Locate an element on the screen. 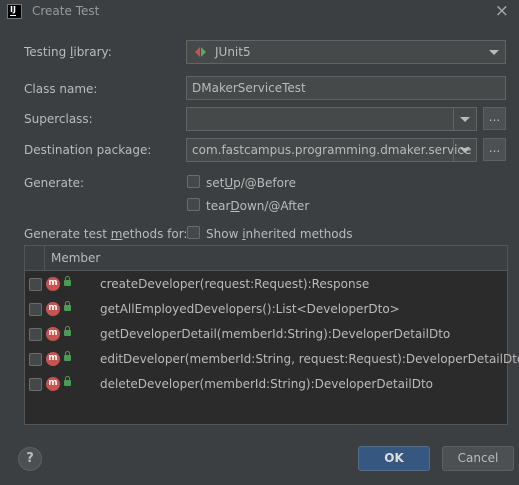 The width and height of the screenshot is (519, 485). member-column-header: Member is located at coordinates (75, 258).